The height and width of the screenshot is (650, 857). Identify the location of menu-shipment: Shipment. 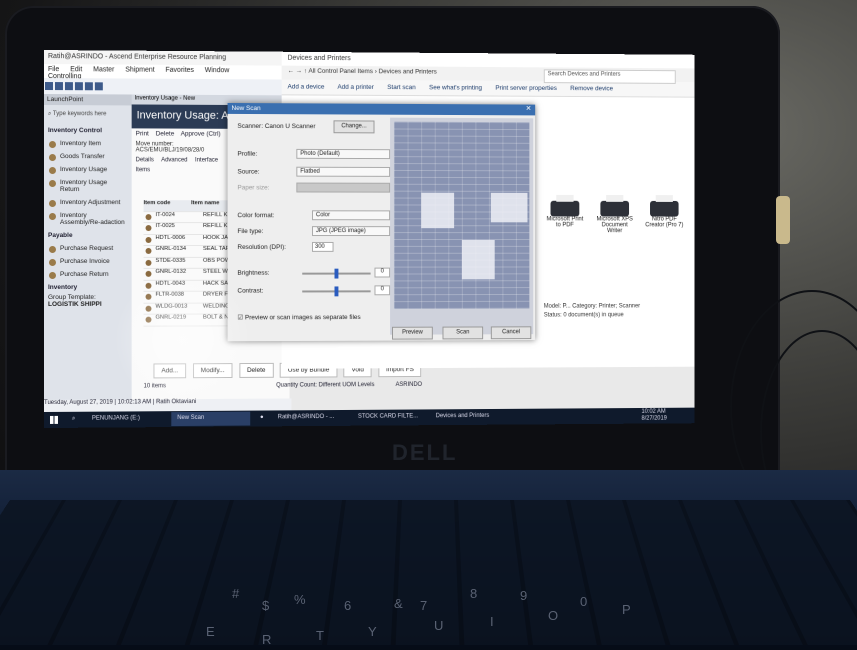
(139, 70).